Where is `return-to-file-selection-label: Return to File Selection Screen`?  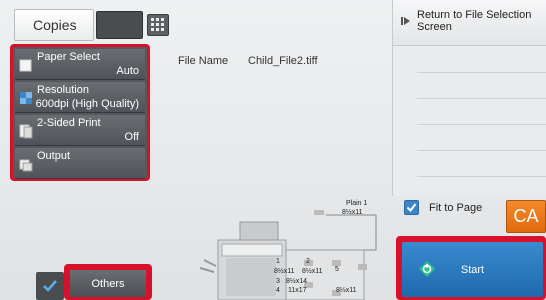
return-to-file-selection-label: Return to File Selection Screen is located at coordinates (474, 21).